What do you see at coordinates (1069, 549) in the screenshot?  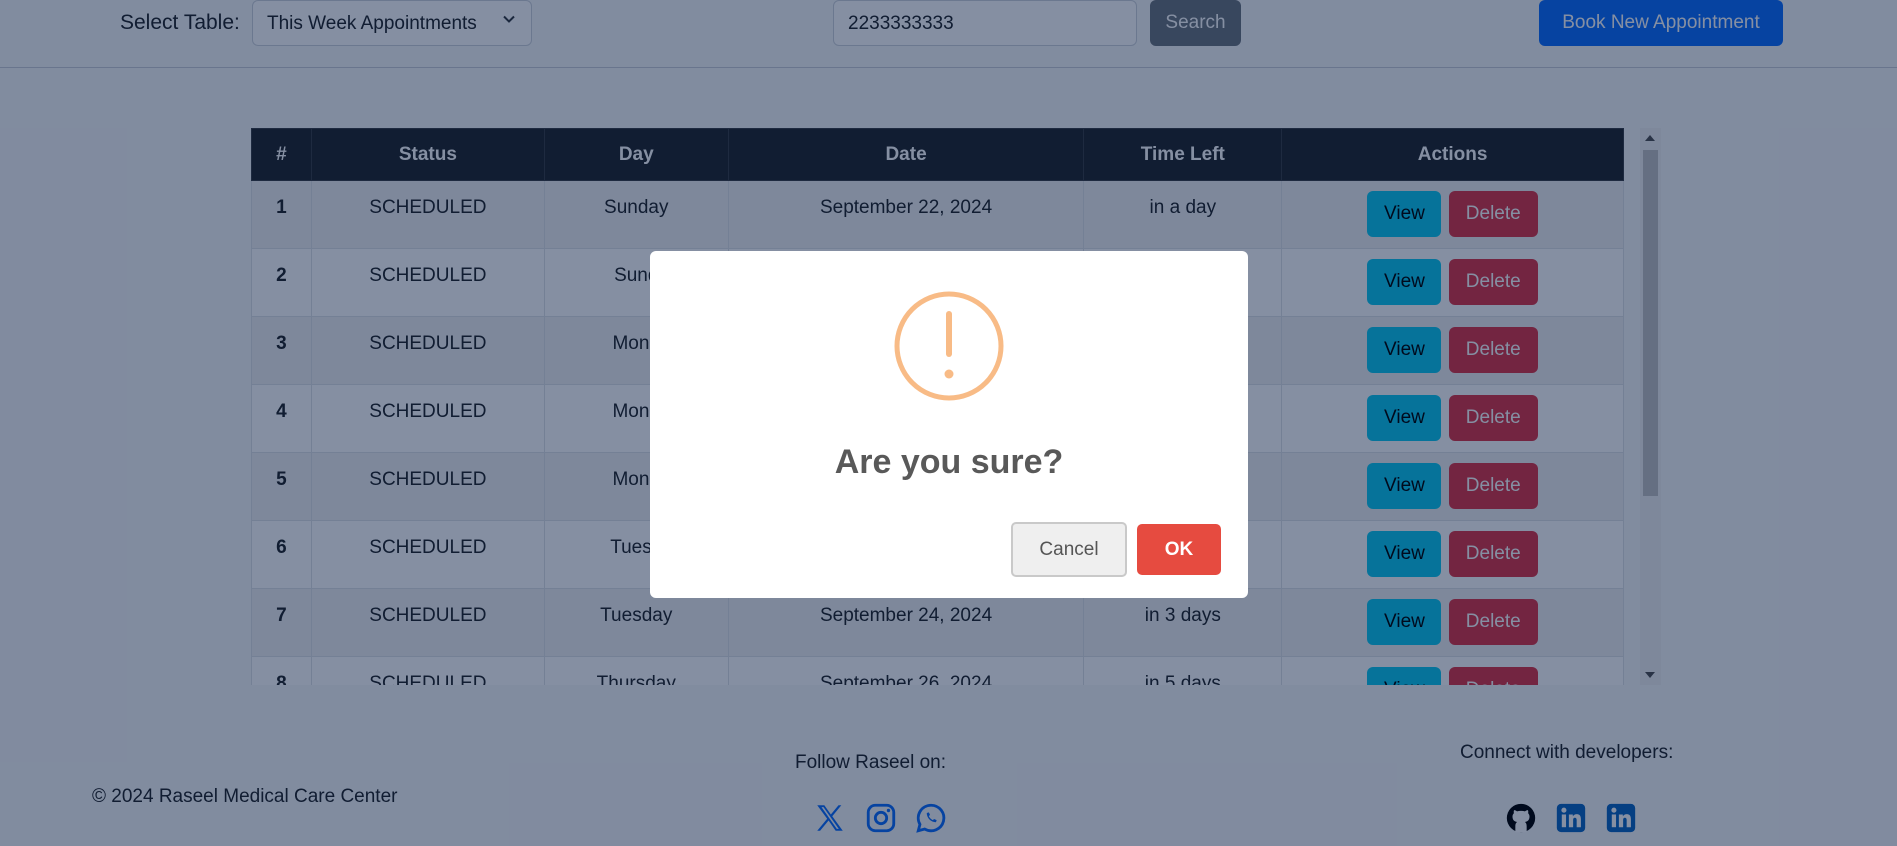 I see `cancel-button: Cancel` at bounding box center [1069, 549].